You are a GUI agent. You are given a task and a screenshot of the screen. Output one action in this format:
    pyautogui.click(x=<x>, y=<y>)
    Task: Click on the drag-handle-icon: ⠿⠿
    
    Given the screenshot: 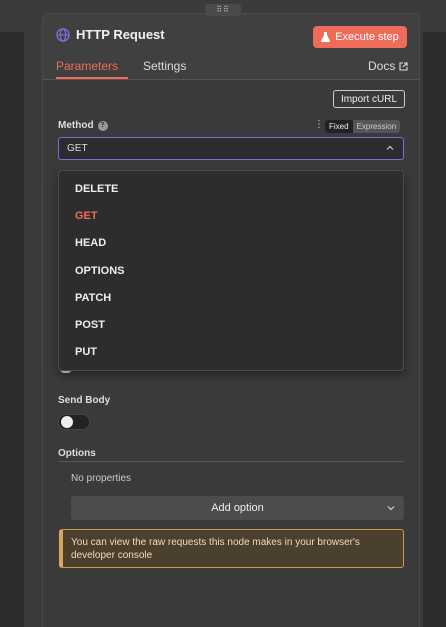 What is the action you would take?
    pyautogui.click(x=223, y=9)
    